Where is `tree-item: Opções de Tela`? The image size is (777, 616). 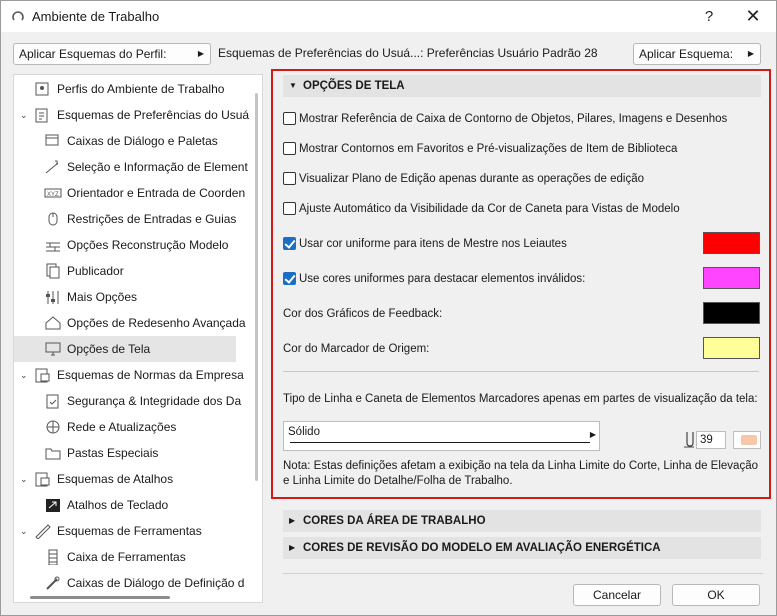
tree-item: Opções de Tela is located at coordinates (125, 349).